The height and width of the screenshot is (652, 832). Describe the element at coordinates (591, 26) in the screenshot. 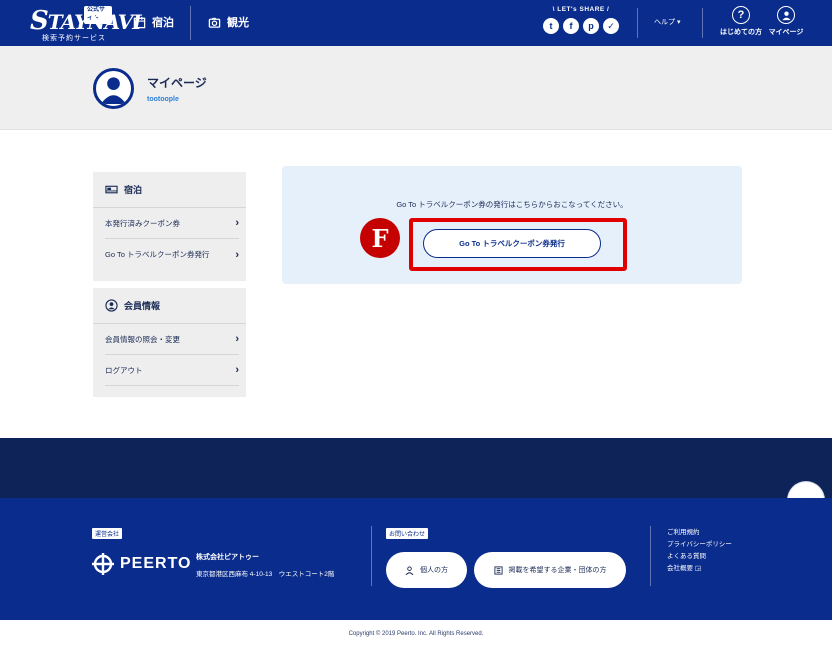

I see `pinterest-icon: p` at that location.